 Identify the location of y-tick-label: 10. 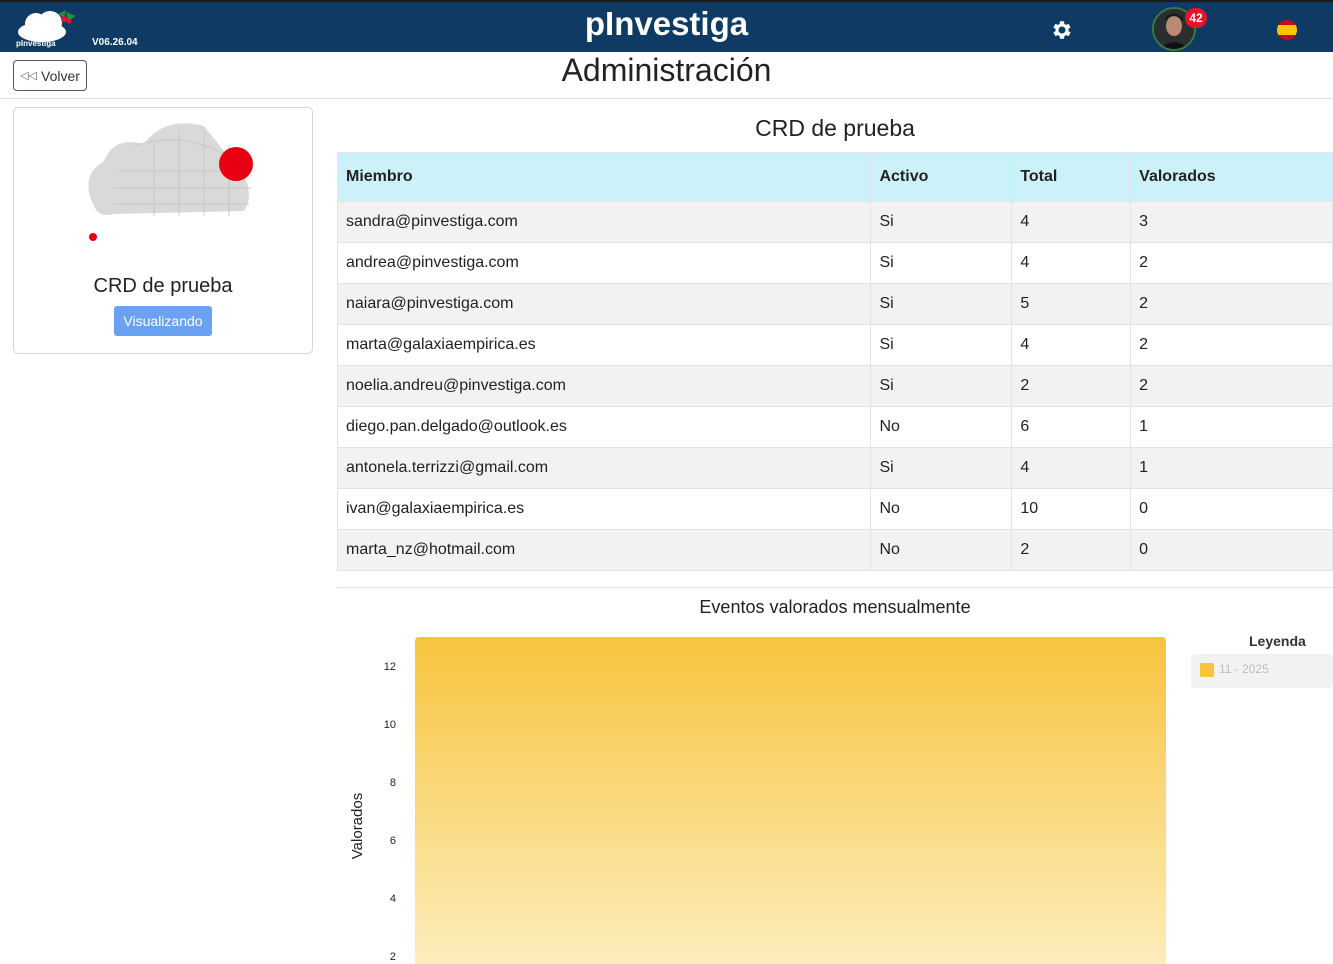
(390, 725).